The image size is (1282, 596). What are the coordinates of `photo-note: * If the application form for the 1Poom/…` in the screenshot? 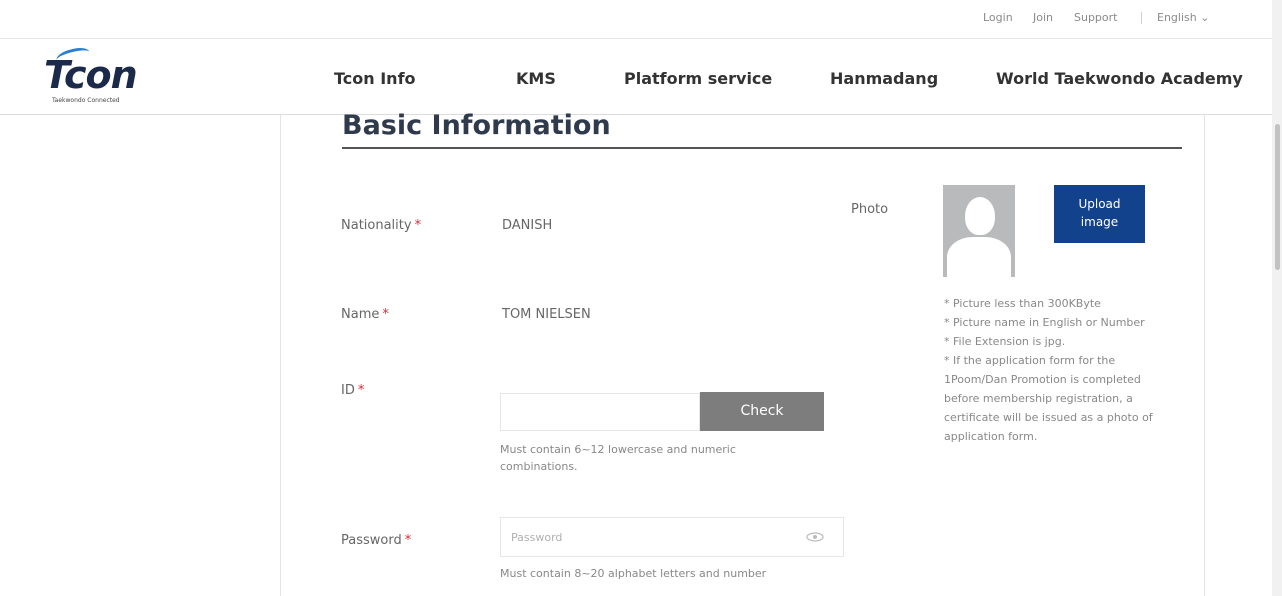 It's located at (1048, 398).